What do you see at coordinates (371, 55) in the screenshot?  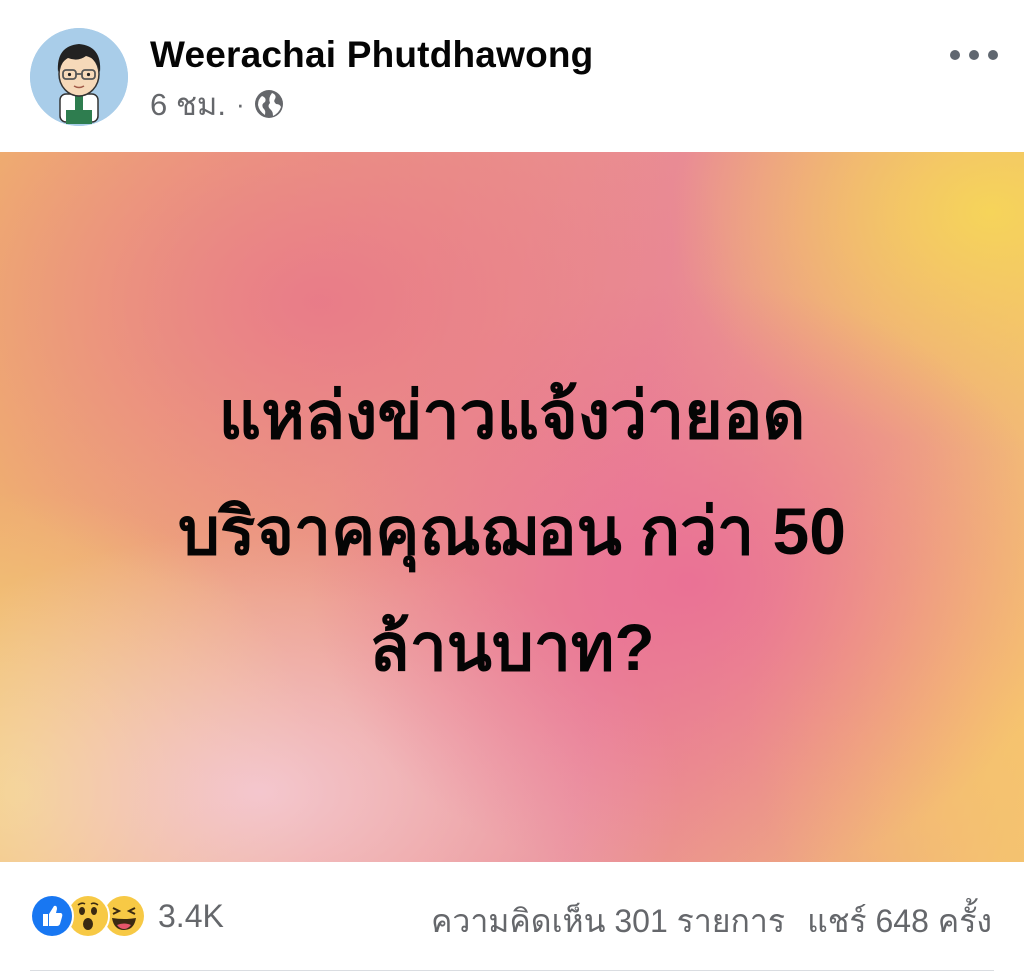 I see `author-name: Weerachai Phutdhawong` at bounding box center [371, 55].